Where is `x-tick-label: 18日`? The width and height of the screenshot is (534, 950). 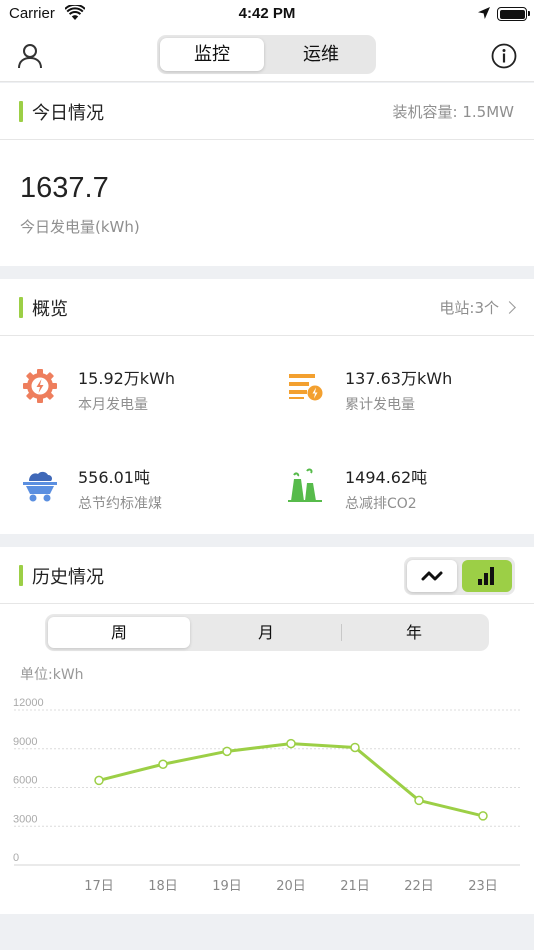
x-tick-label: 18日 is located at coordinates (163, 886).